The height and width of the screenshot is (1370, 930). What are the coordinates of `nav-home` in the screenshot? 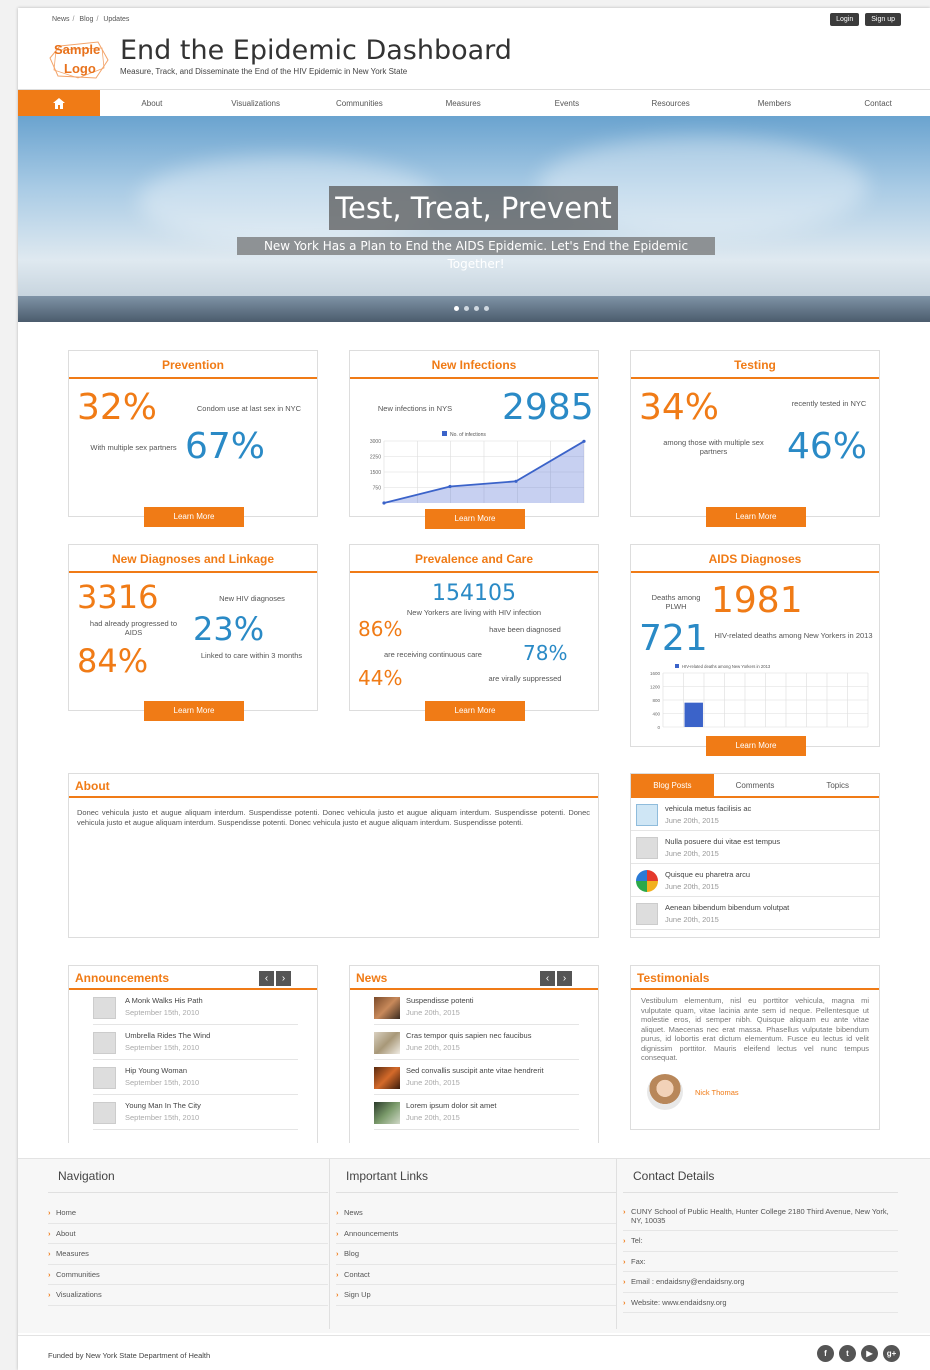 It's located at (59, 103).